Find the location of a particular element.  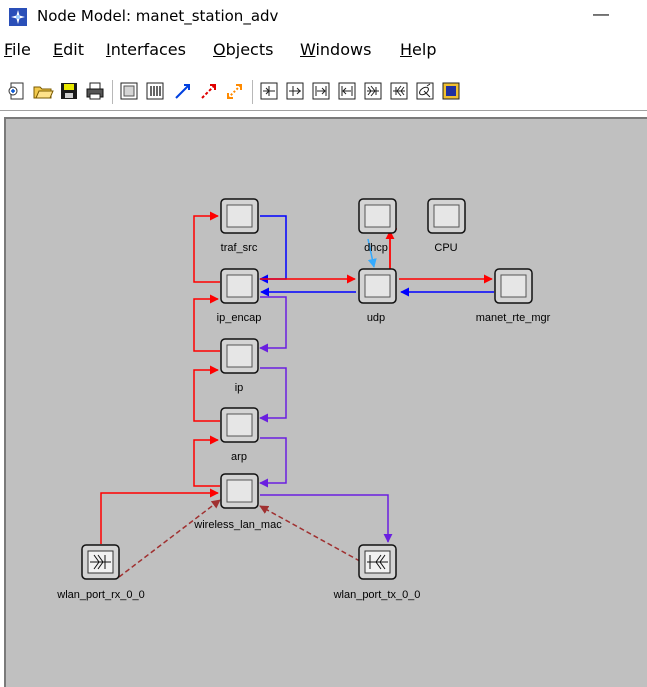

menu-file: File is located at coordinates (17, 49).